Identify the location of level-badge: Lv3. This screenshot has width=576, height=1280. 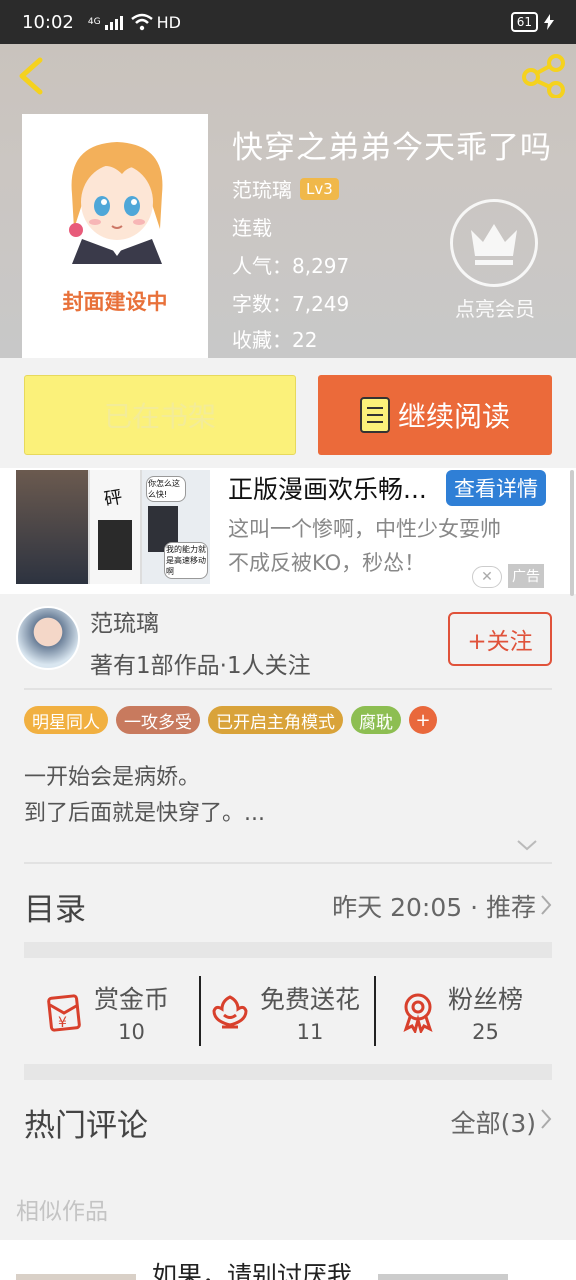
(319, 188).